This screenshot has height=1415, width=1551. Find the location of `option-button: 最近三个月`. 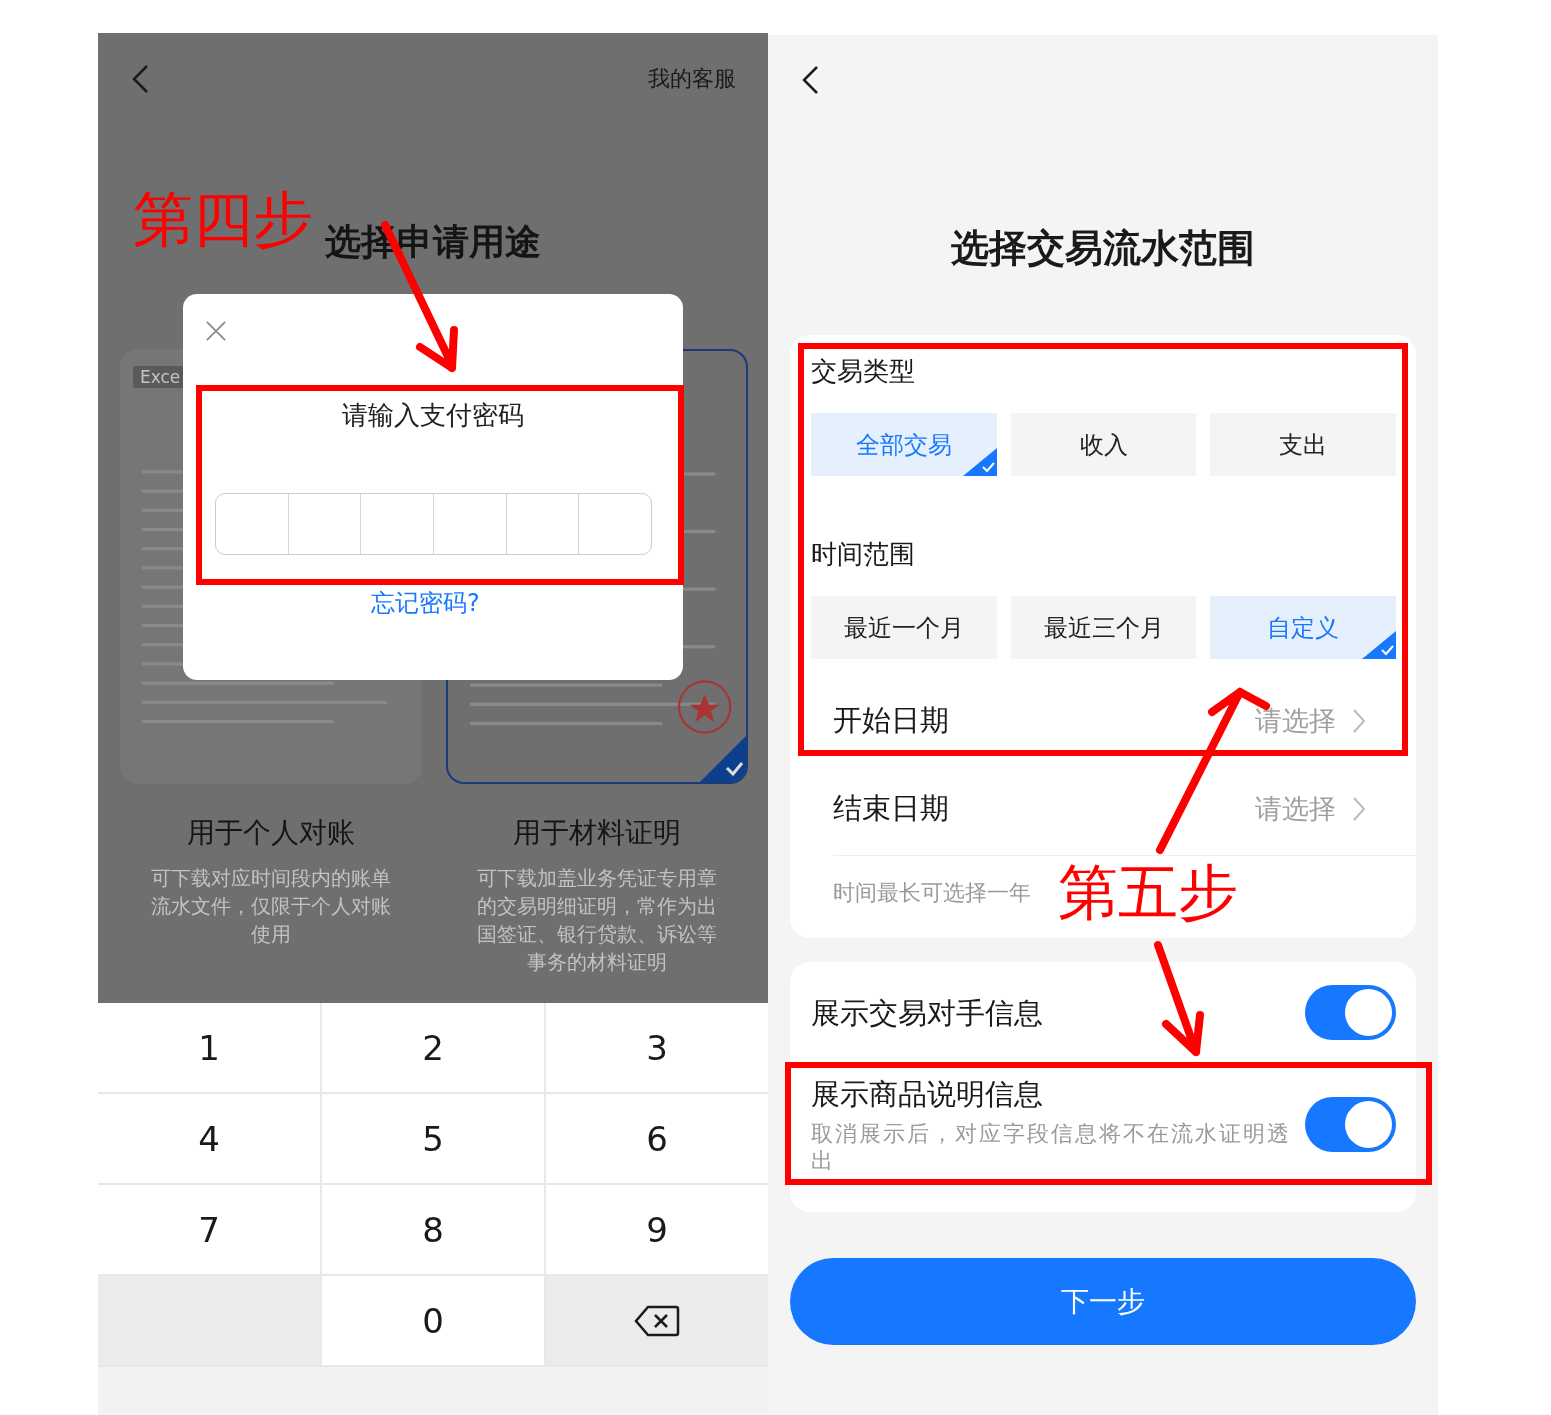

option-button: 最近三个月 is located at coordinates (1103, 627).